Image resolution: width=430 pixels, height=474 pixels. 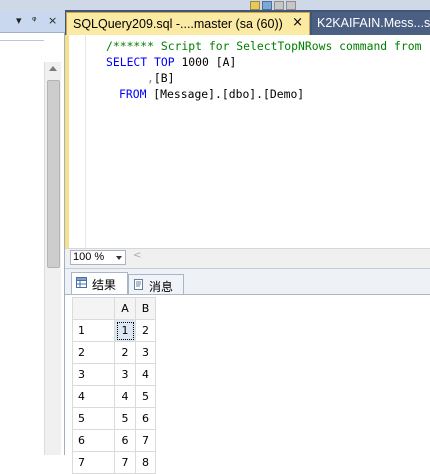 What do you see at coordinates (164, 62) in the screenshot?
I see `keyword-top: TOP` at bounding box center [164, 62].